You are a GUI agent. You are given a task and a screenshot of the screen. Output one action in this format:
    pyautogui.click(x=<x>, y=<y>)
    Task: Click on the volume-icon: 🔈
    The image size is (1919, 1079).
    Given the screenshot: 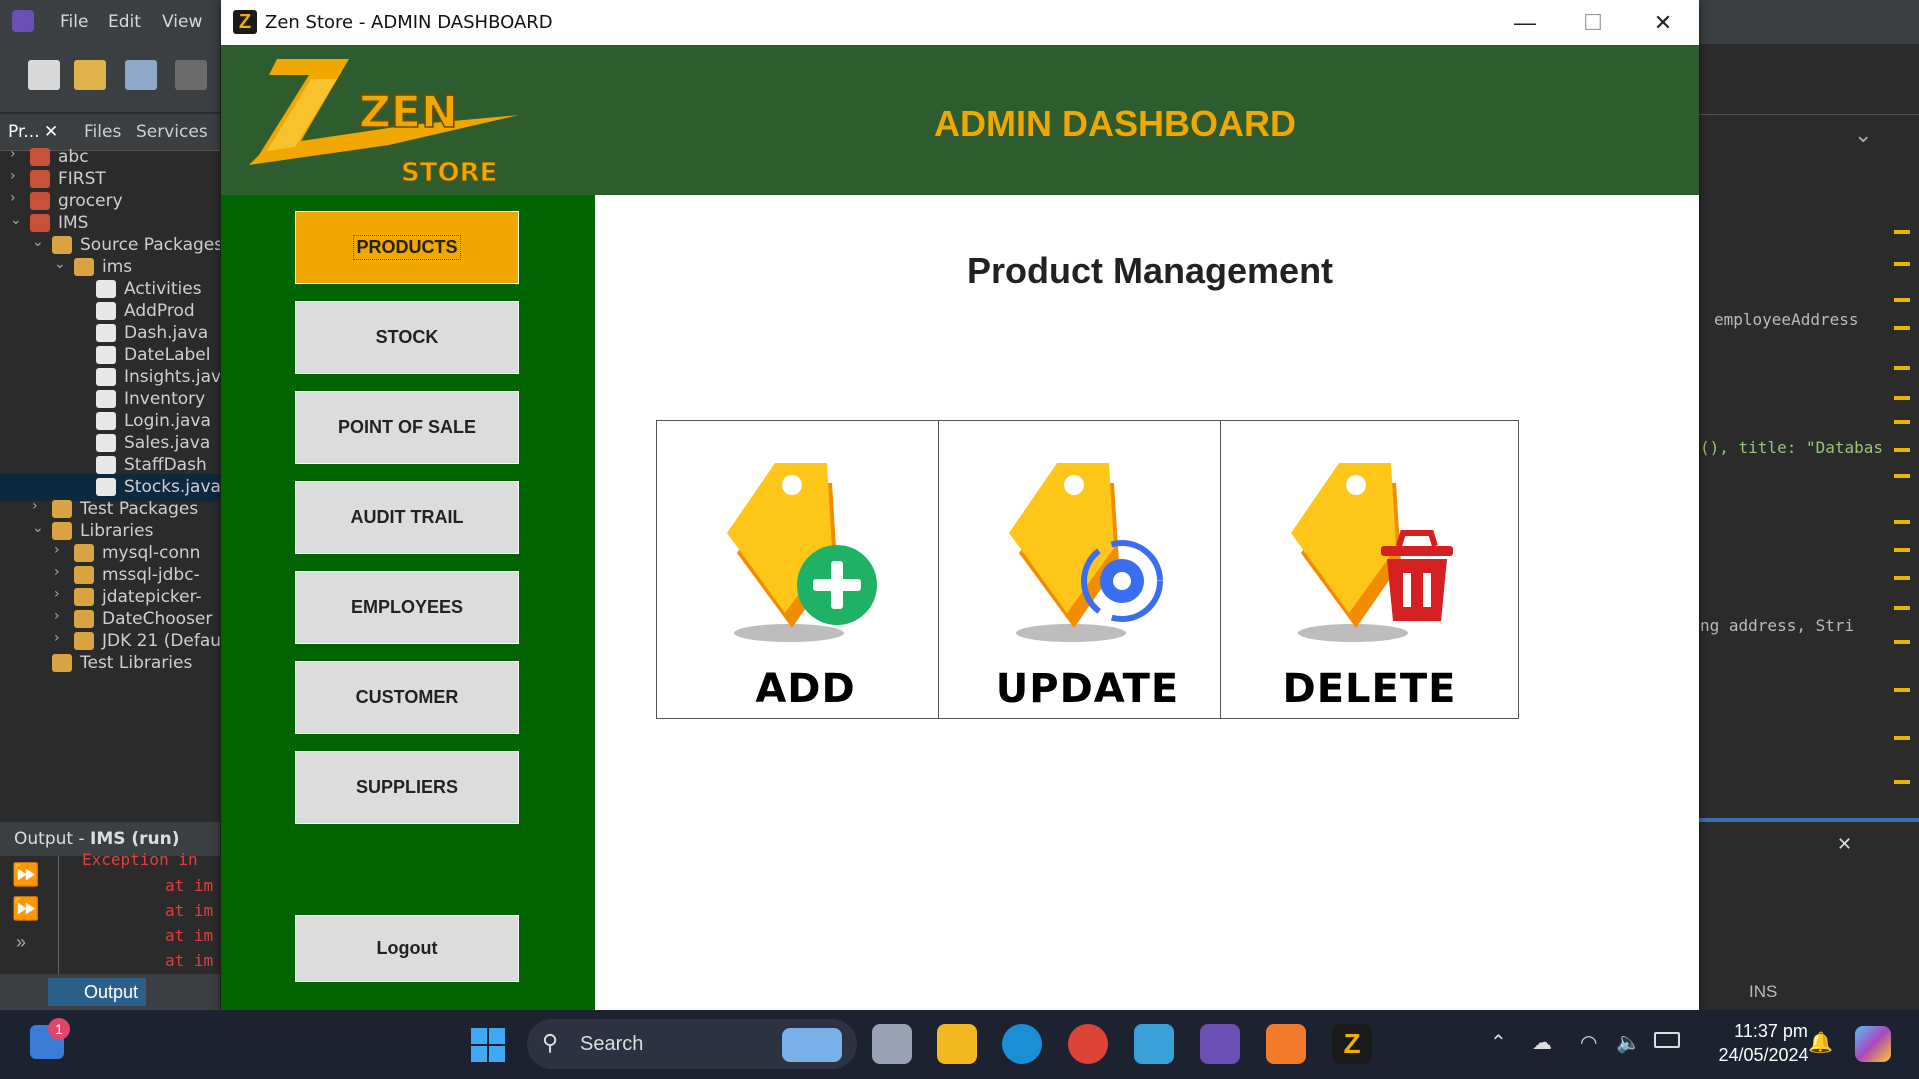 What is the action you would take?
    pyautogui.click(x=1628, y=1042)
    